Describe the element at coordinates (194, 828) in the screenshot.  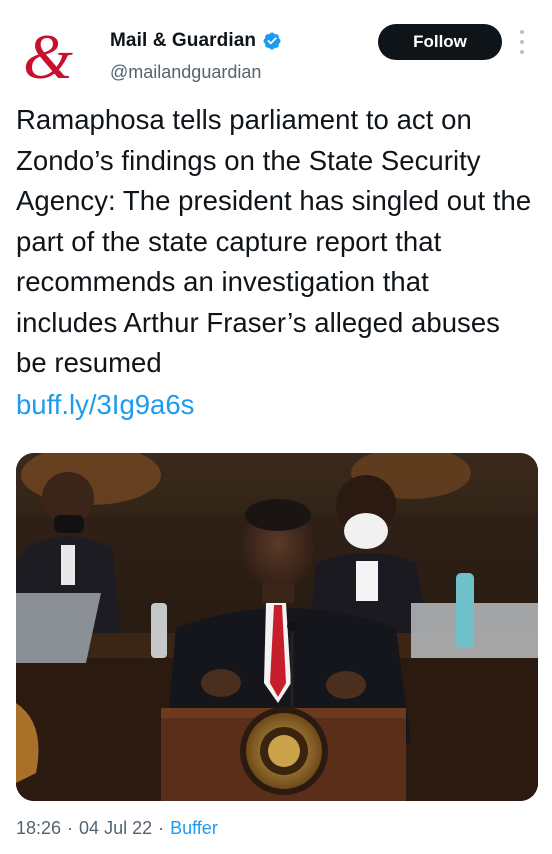
I see `tweet-source: Buffer` at that location.